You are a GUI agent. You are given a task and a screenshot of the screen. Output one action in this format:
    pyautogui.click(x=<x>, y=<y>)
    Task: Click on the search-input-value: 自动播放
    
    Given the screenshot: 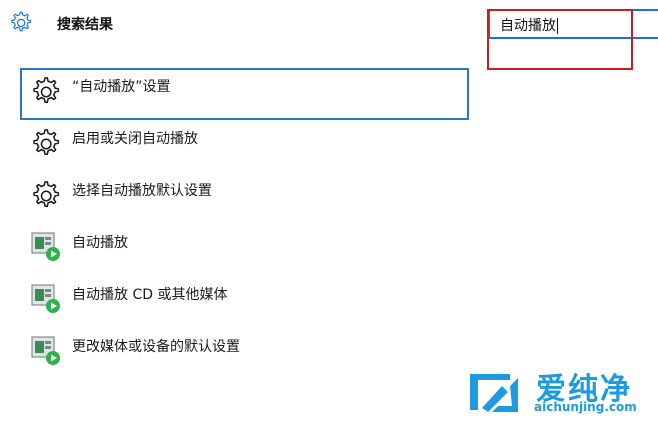 What is the action you would take?
    pyautogui.click(x=529, y=26)
    